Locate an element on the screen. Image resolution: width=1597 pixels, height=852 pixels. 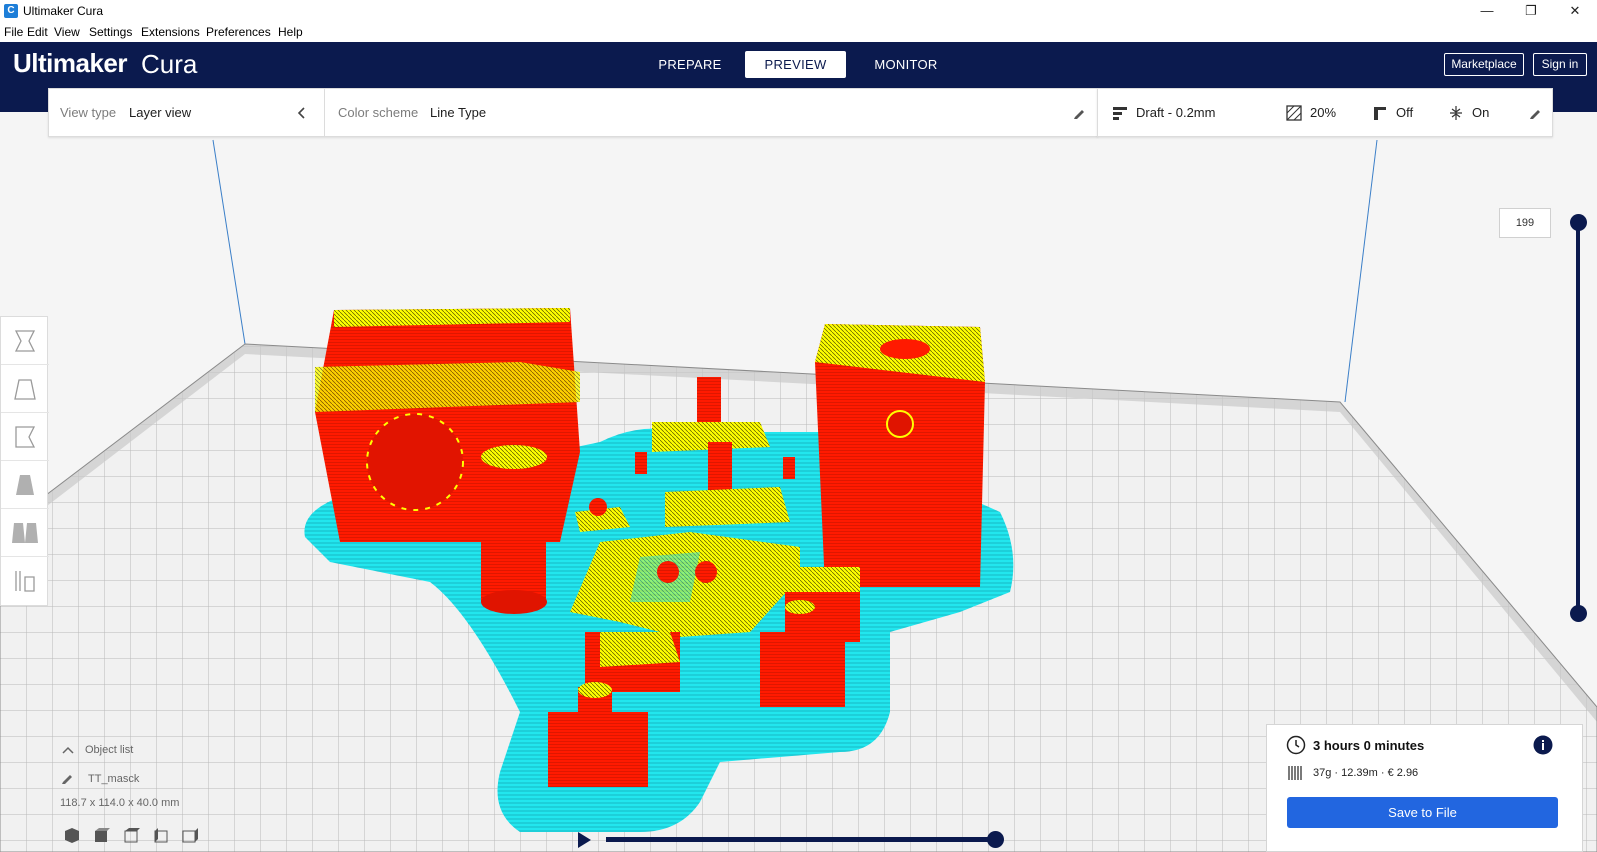
tab-monitor: MONITOR is located at coordinates (906, 64).